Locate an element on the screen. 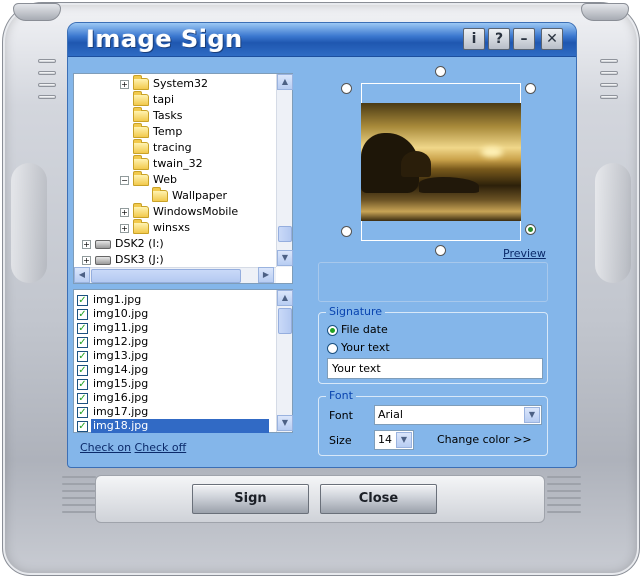 This screenshot has width=643, height=579. tree-item-dsk3: + DSK3 (J:) is located at coordinates (123, 260).